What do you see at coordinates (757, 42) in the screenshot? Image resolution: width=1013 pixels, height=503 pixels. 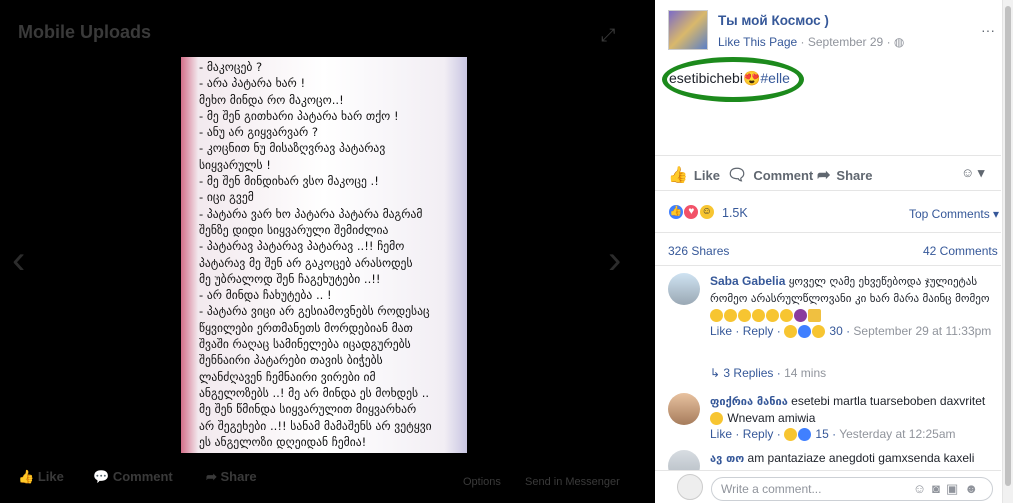 I see `like-page-link: Like This Page` at bounding box center [757, 42].